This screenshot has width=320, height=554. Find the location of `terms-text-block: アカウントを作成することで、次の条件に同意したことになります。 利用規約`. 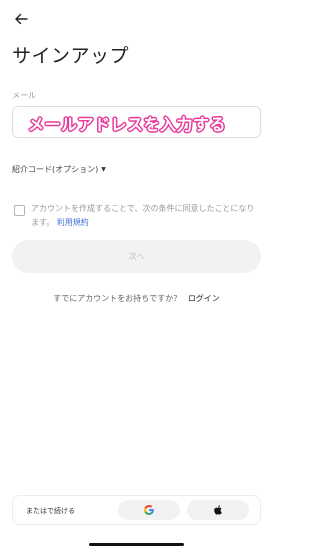

terms-text-block: アカウントを作成することで、次の条件に同意したことになります。 利用規約 is located at coordinates (146, 216).